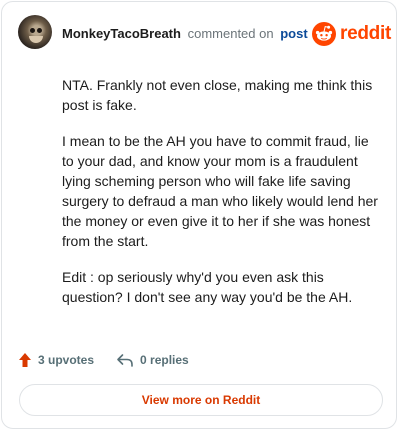 Image resolution: width=400 pixels, height=432 pixels. Describe the element at coordinates (66, 360) in the screenshot. I see `upvotes-count: 3 upvotes` at that location.